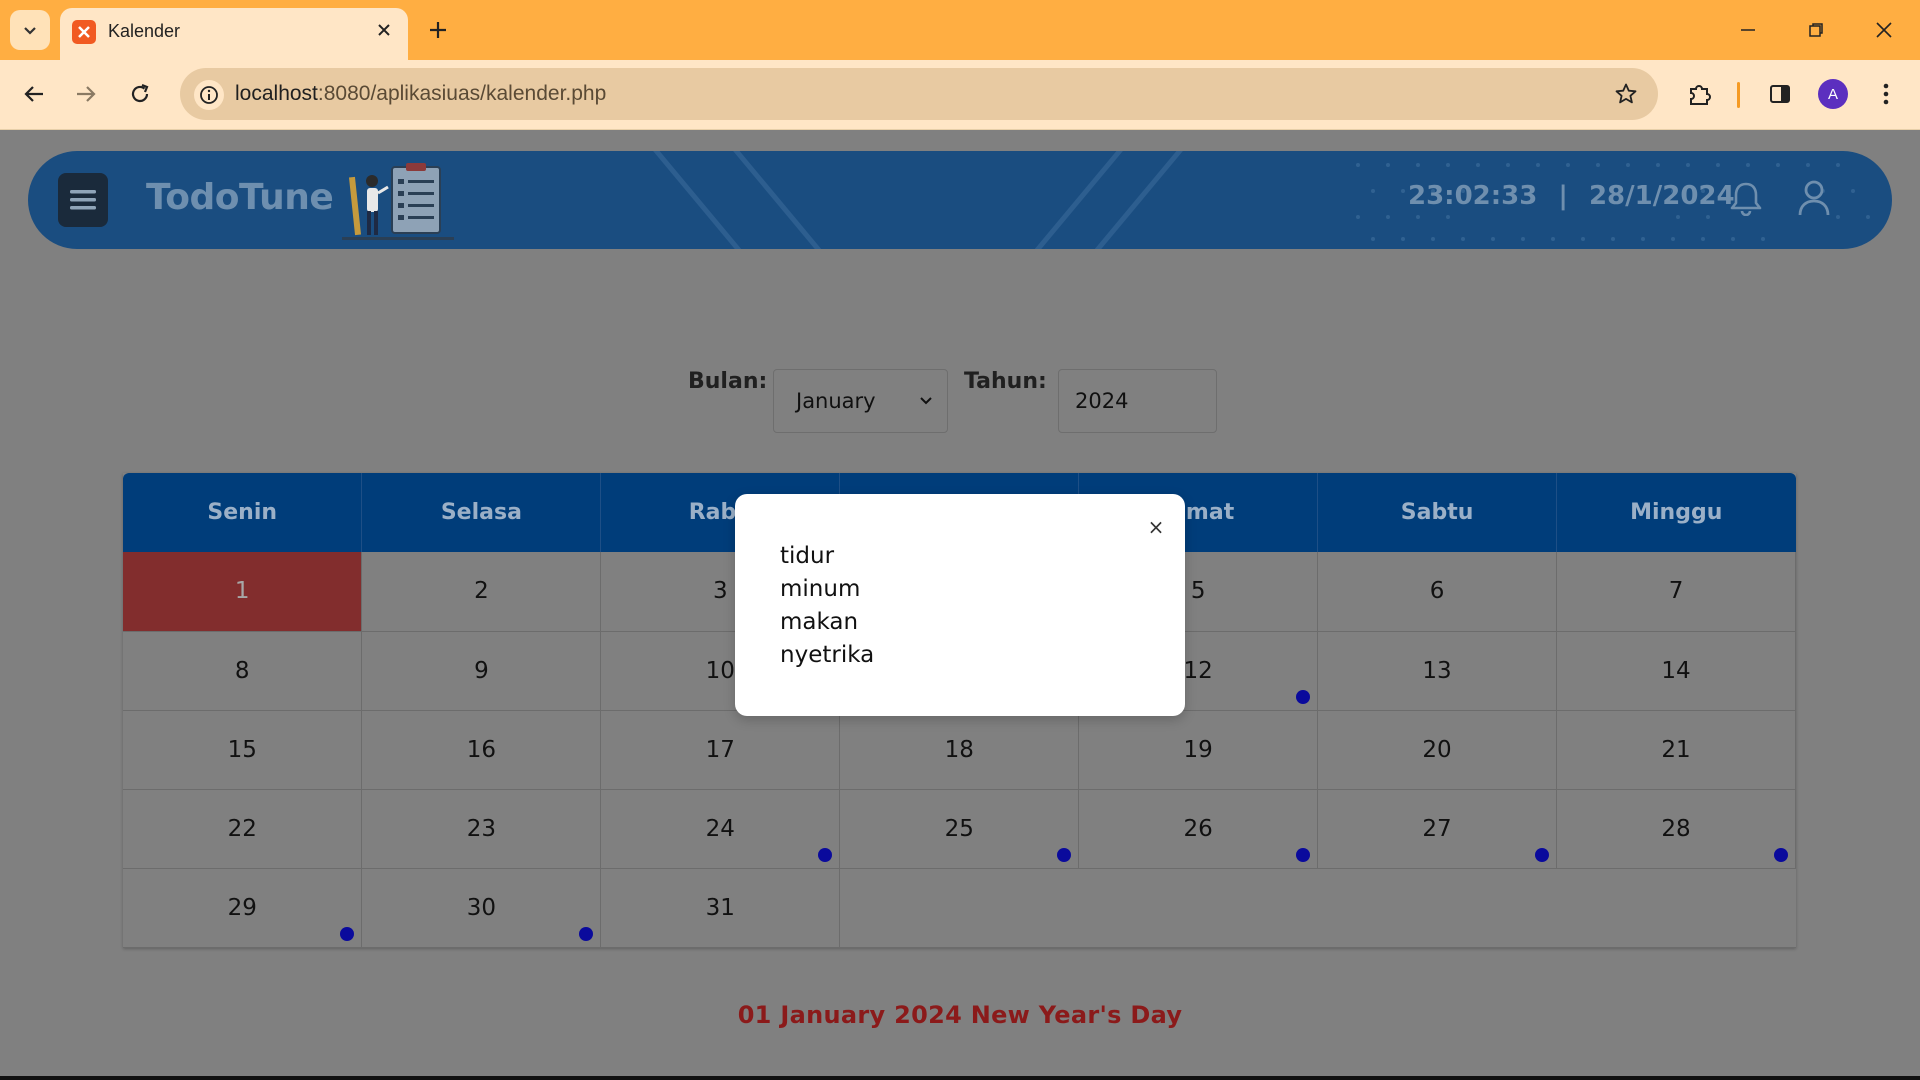  Describe the element at coordinates (1437, 592) in the screenshot. I see `calendar-day: 6` at that location.